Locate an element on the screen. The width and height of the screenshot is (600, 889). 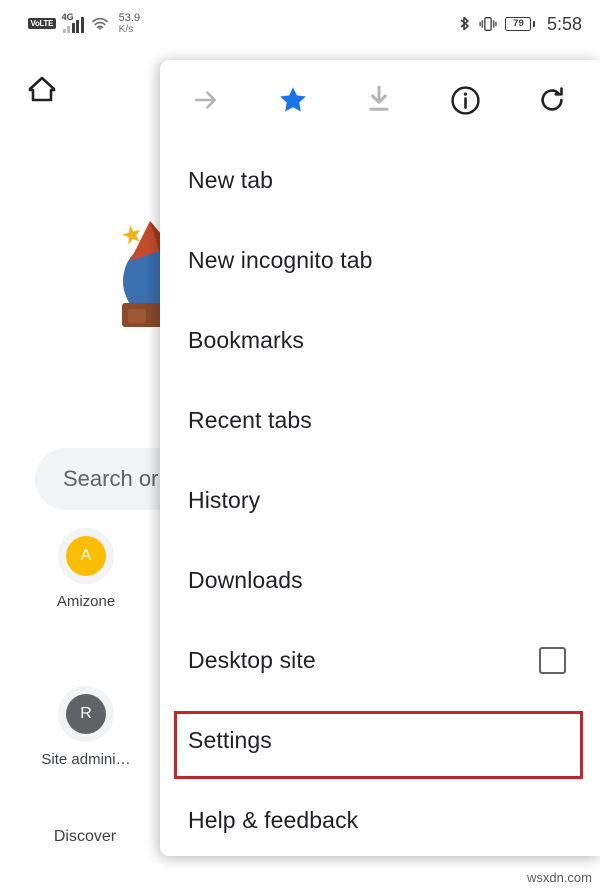
shortcut-initial-avatar: R is located at coordinates (86, 714).